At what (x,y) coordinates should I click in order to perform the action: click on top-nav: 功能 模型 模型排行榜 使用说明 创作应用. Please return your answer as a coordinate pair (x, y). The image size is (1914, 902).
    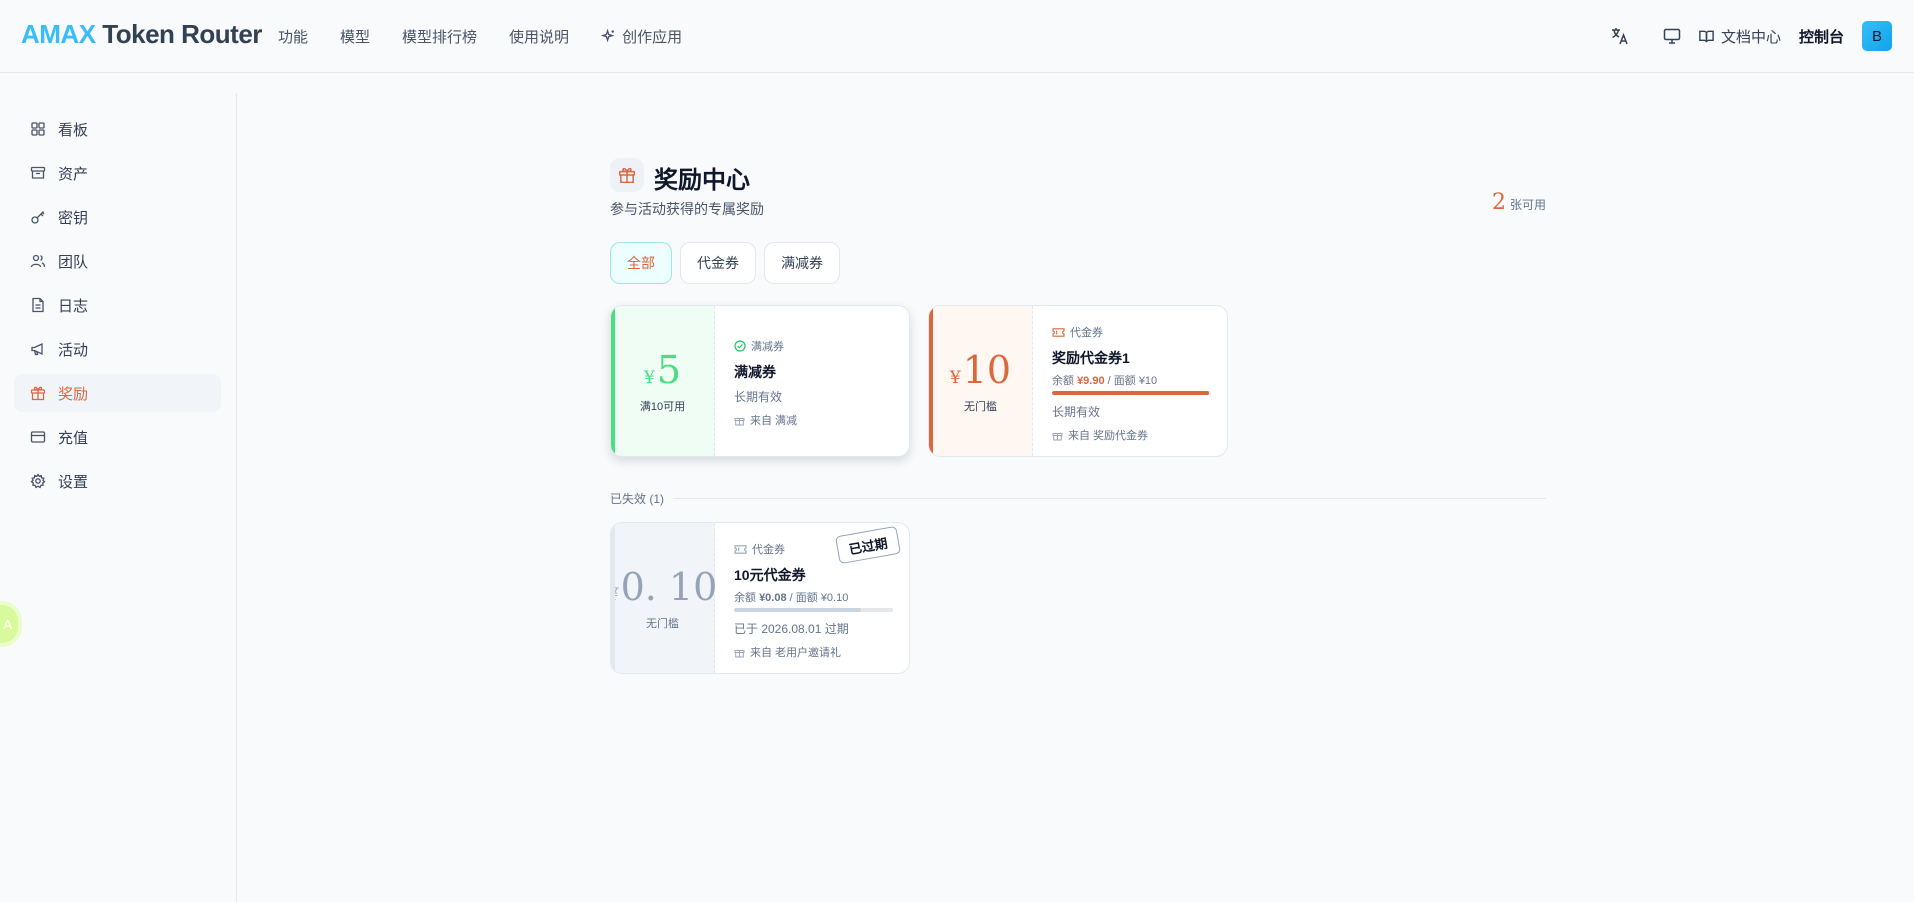
    Looking at the image, I should click on (496, 36).